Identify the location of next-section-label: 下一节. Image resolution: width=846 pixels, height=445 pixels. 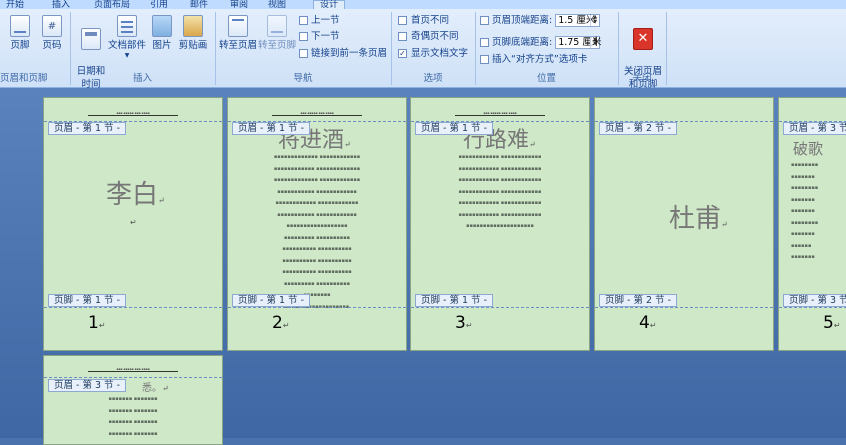
(325, 36).